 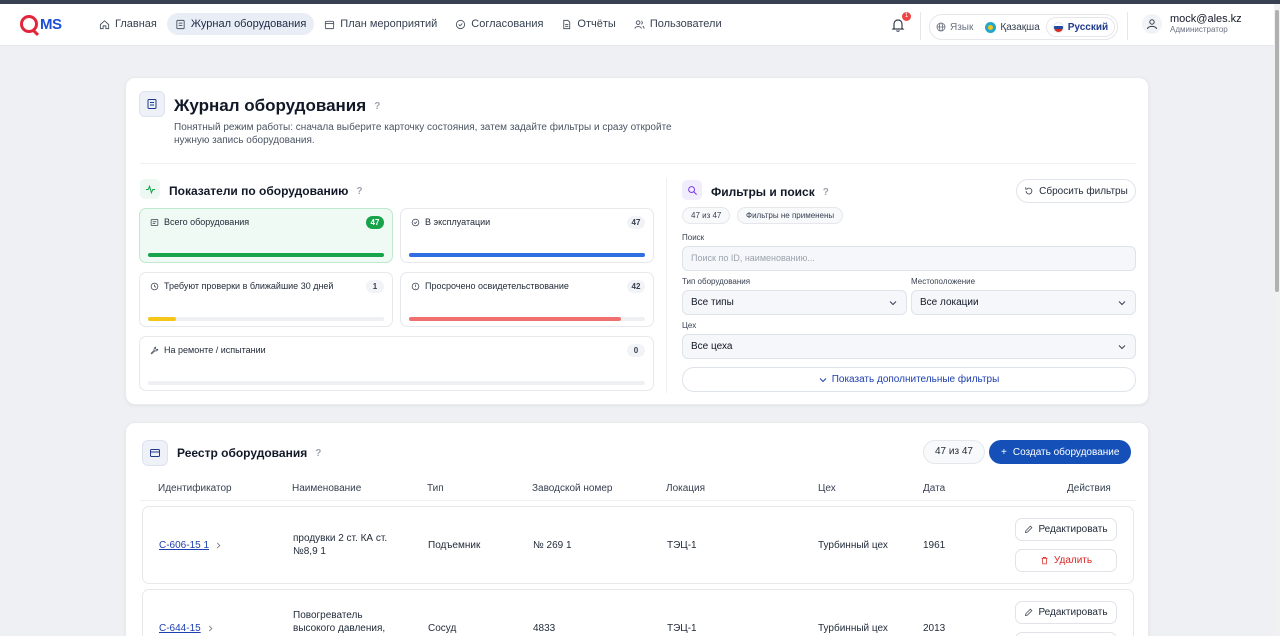 I want to click on chevron-right-icon, so click(x=210, y=628).